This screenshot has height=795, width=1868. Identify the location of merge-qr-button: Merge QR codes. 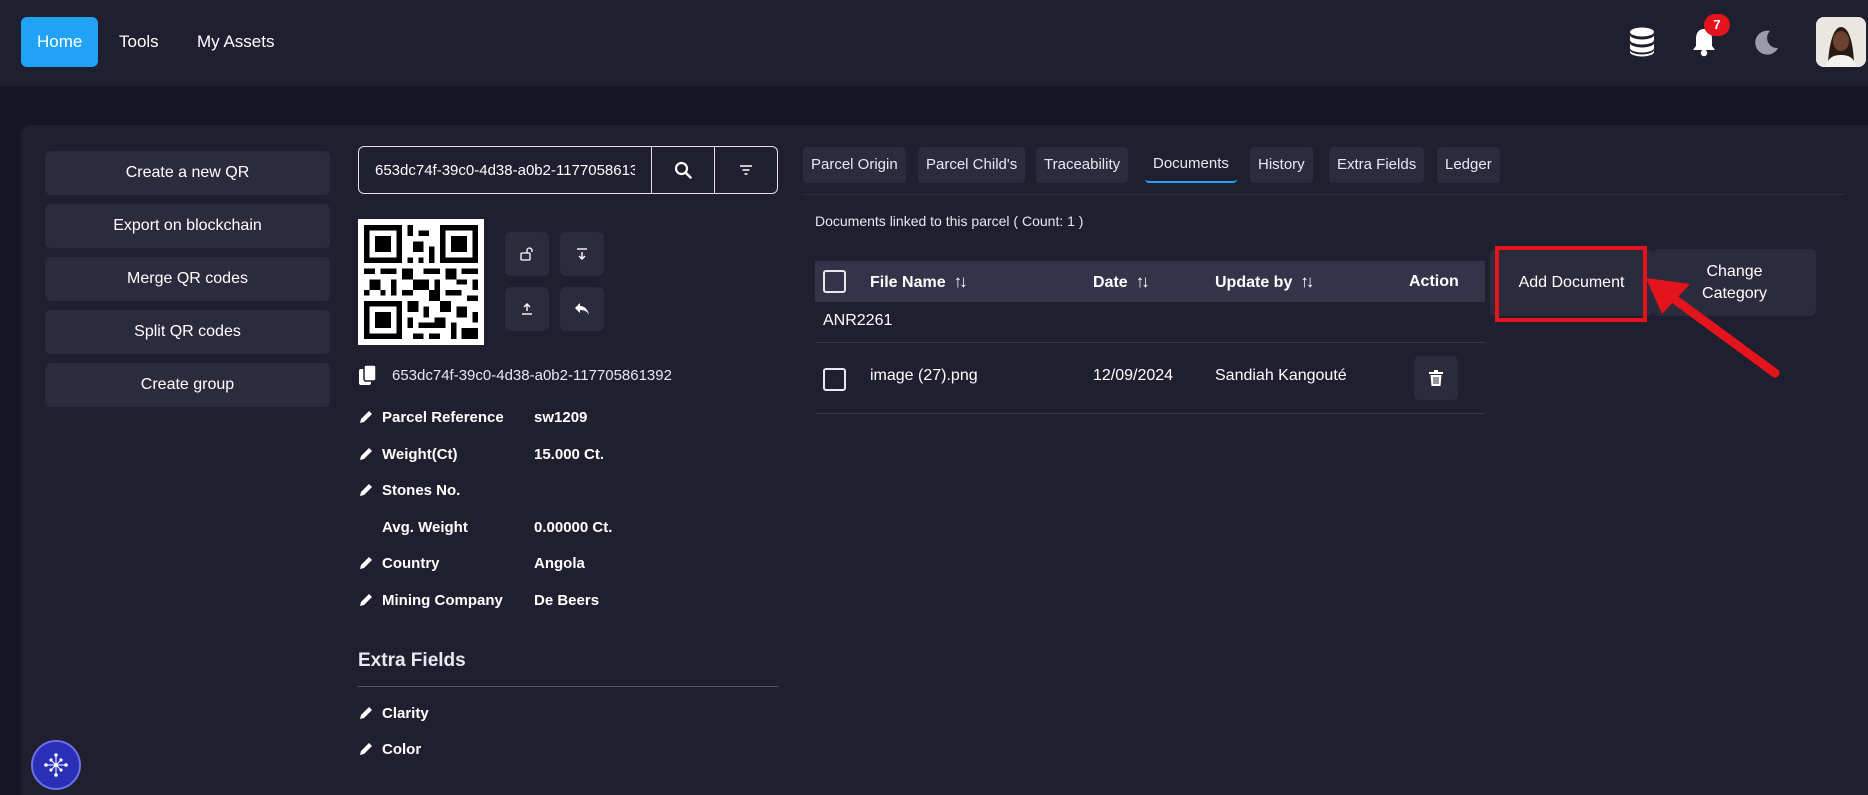
(187, 279).